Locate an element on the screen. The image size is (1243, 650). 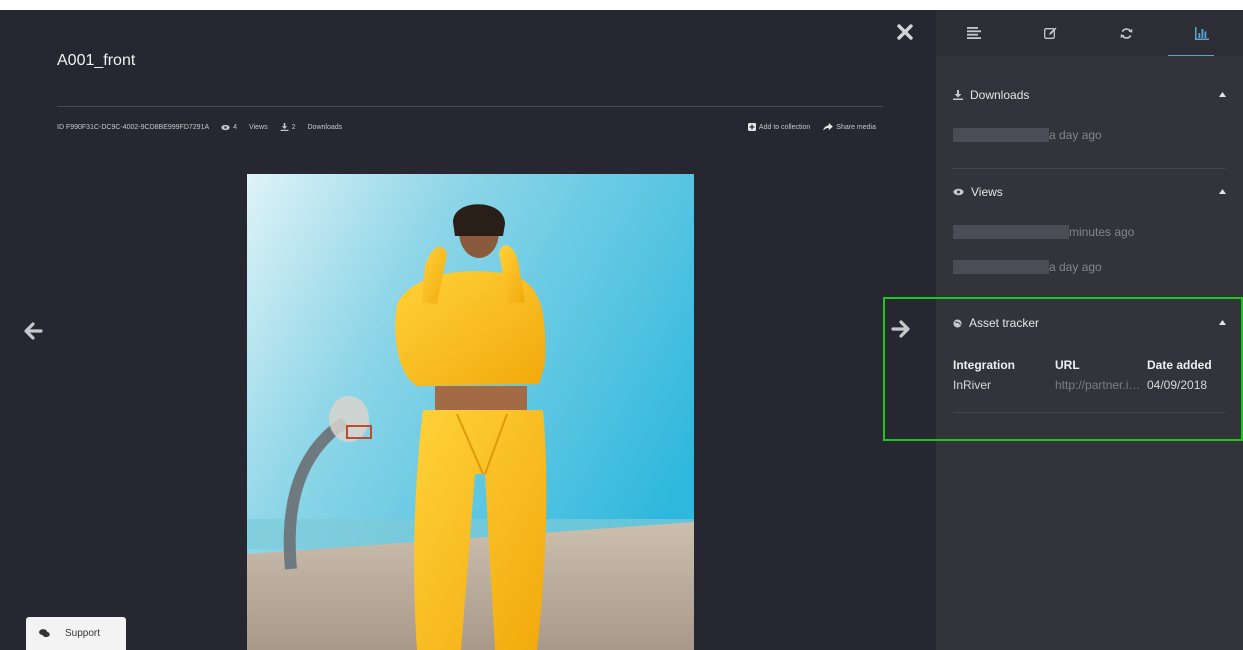
support-button: Support is located at coordinates (76, 633).